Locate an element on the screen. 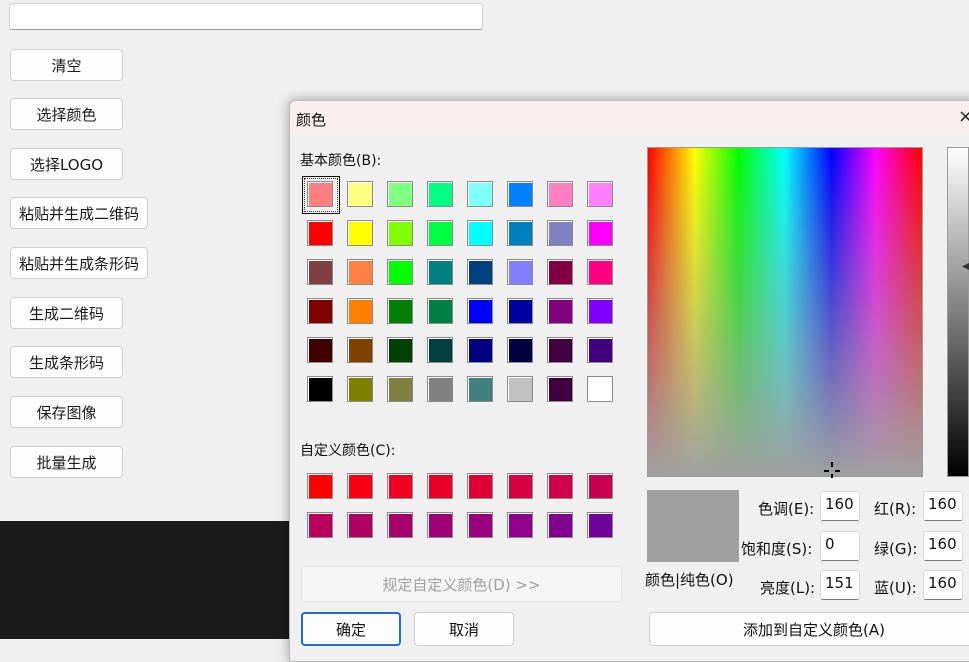  selected-swatch-frame is located at coordinates (321, 195).